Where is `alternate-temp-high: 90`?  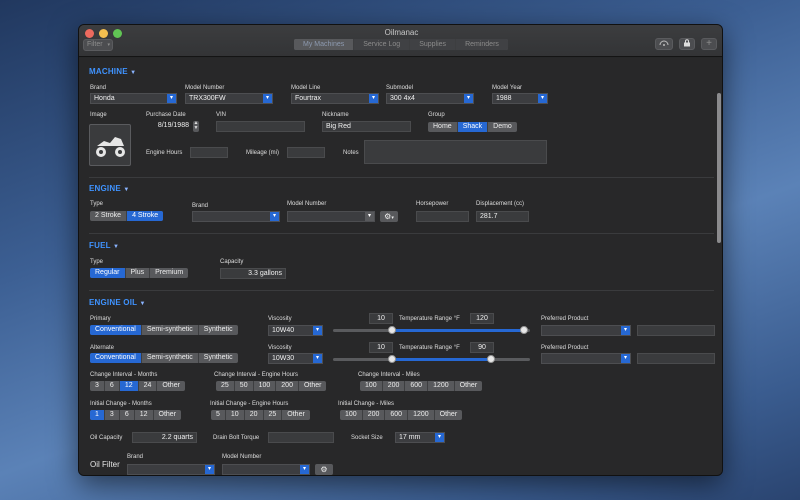
alternate-temp-high: 90 is located at coordinates (482, 347).